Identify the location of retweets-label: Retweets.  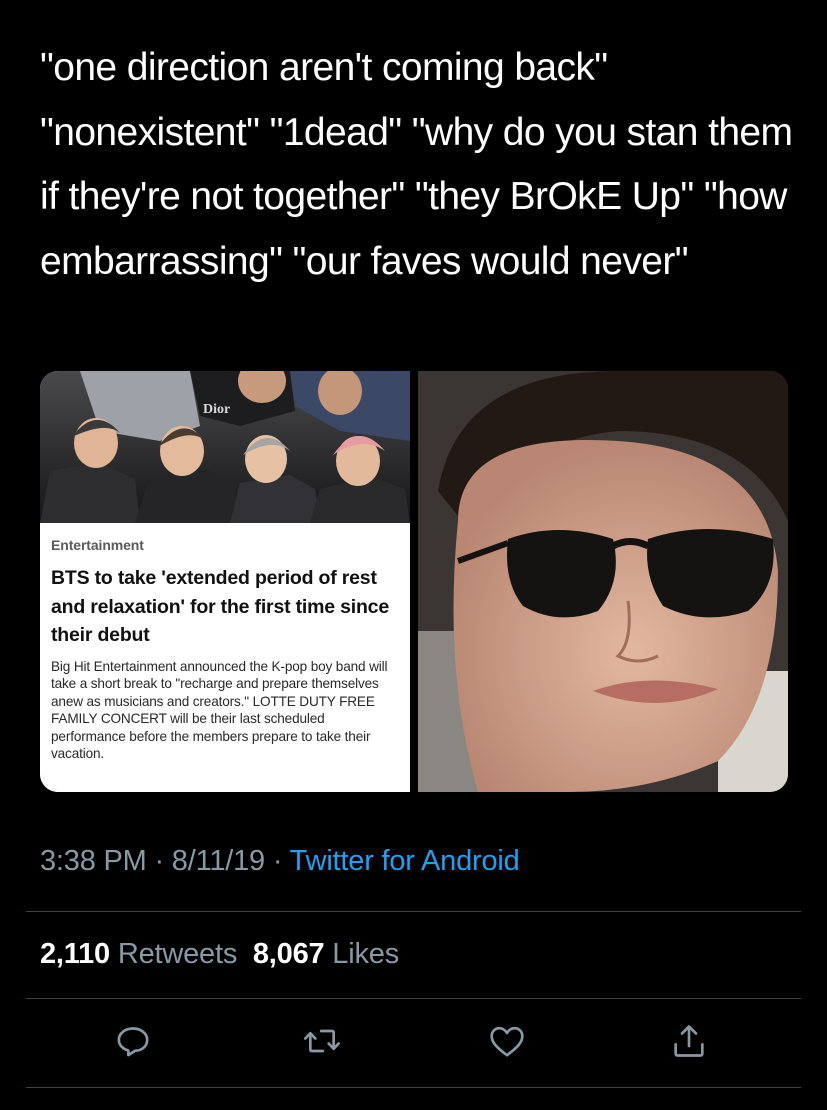
(177, 954).